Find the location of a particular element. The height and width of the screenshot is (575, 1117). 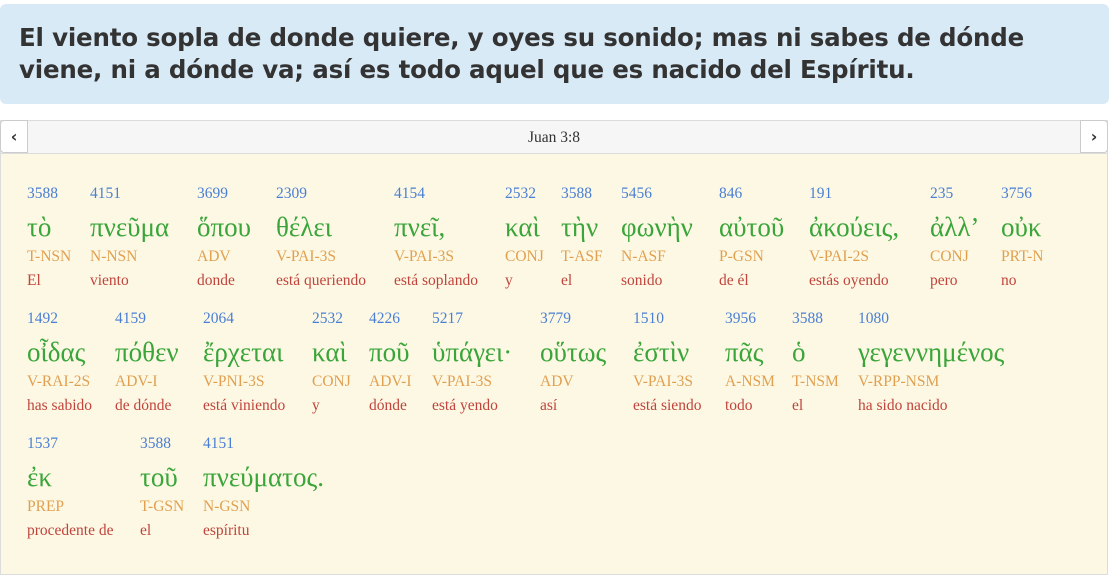

greek-word: ὅπου is located at coordinates (224, 227).